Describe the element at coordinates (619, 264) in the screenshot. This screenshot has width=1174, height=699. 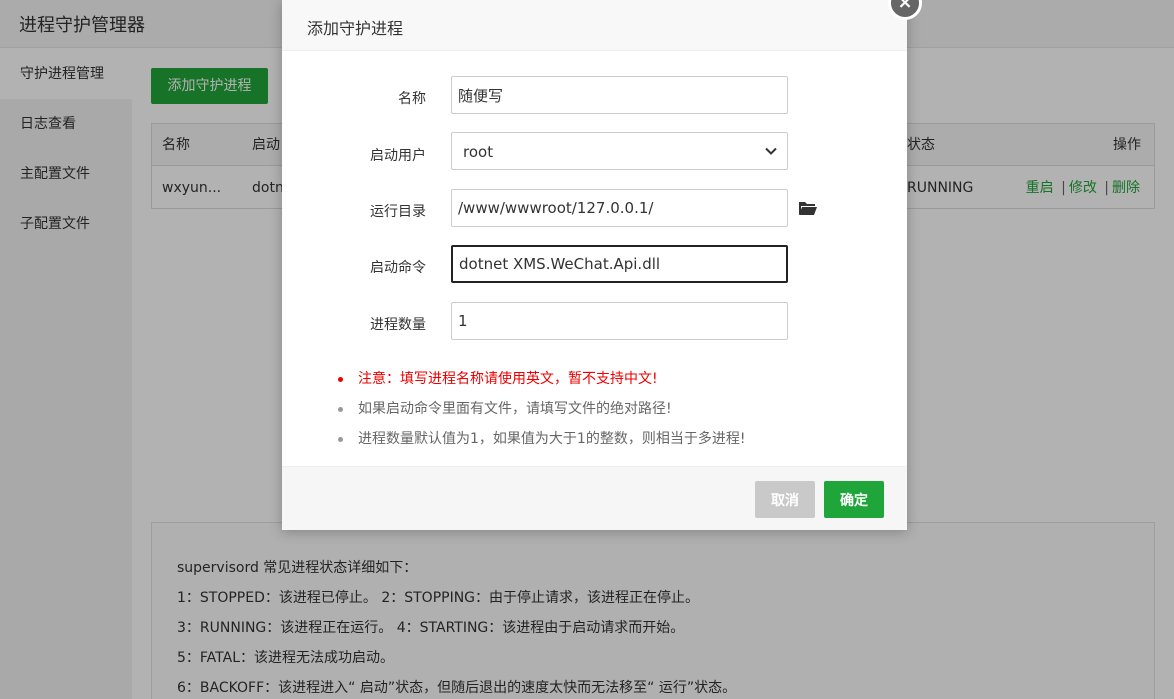
I see `command-input` at that location.